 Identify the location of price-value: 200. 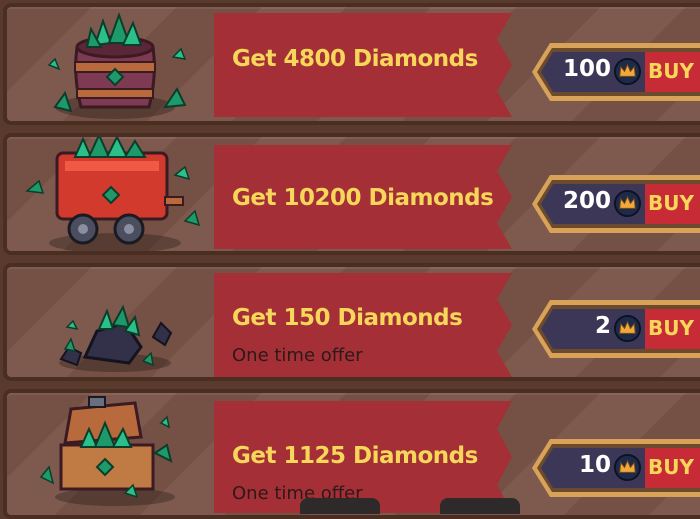
(586, 201).